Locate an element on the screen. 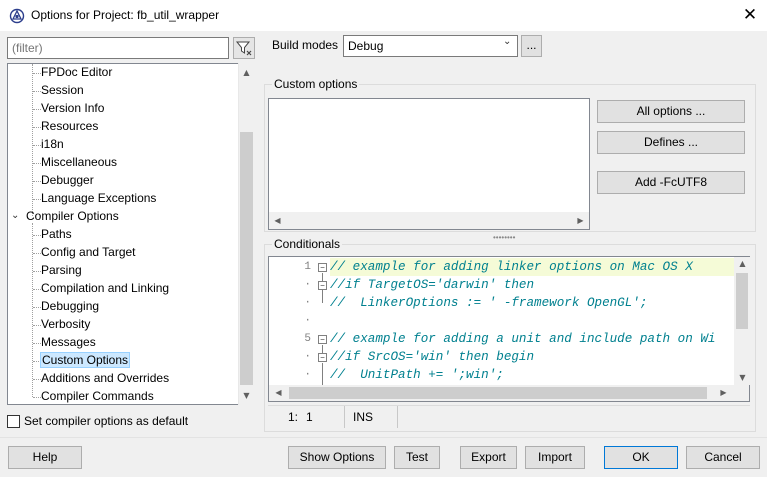 Image resolution: width=767 pixels, height=477 pixels. show-options-button: Show Options is located at coordinates (337, 457).